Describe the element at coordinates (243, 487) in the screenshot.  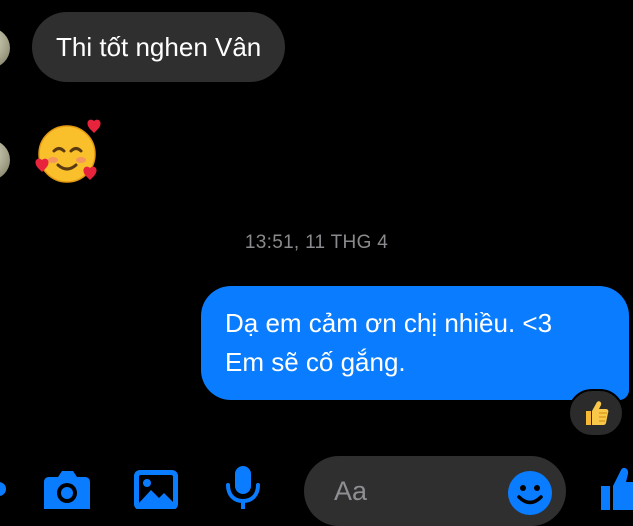
I see `microphone-icon` at that location.